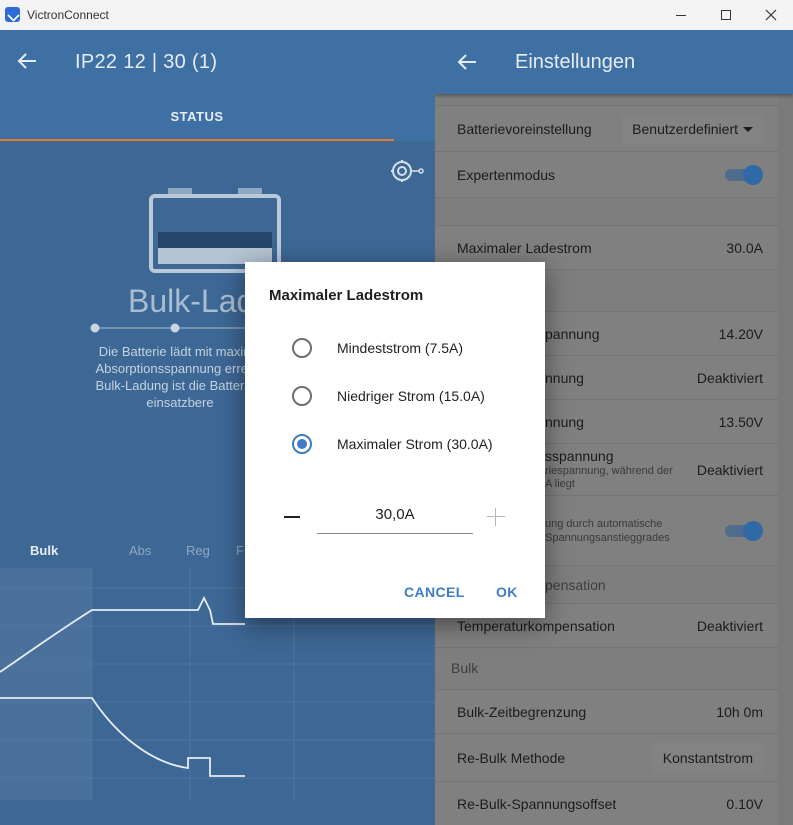 This screenshot has height=825, width=793. What do you see at coordinates (740, 422) in the screenshot?
I see `row-value: 13.50V` at bounding box center [740, 422].